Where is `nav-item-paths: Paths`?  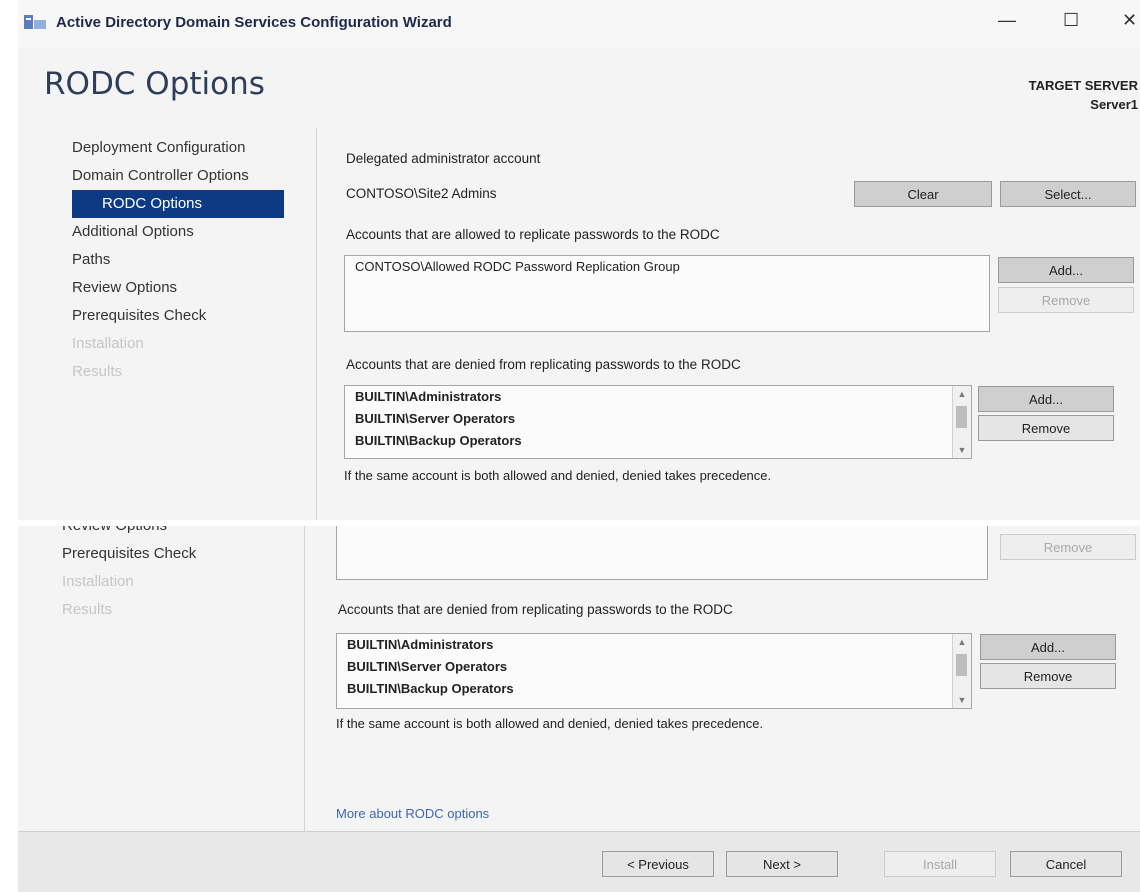 nav-item-paths: Paths is located at coordinates (178, 260).